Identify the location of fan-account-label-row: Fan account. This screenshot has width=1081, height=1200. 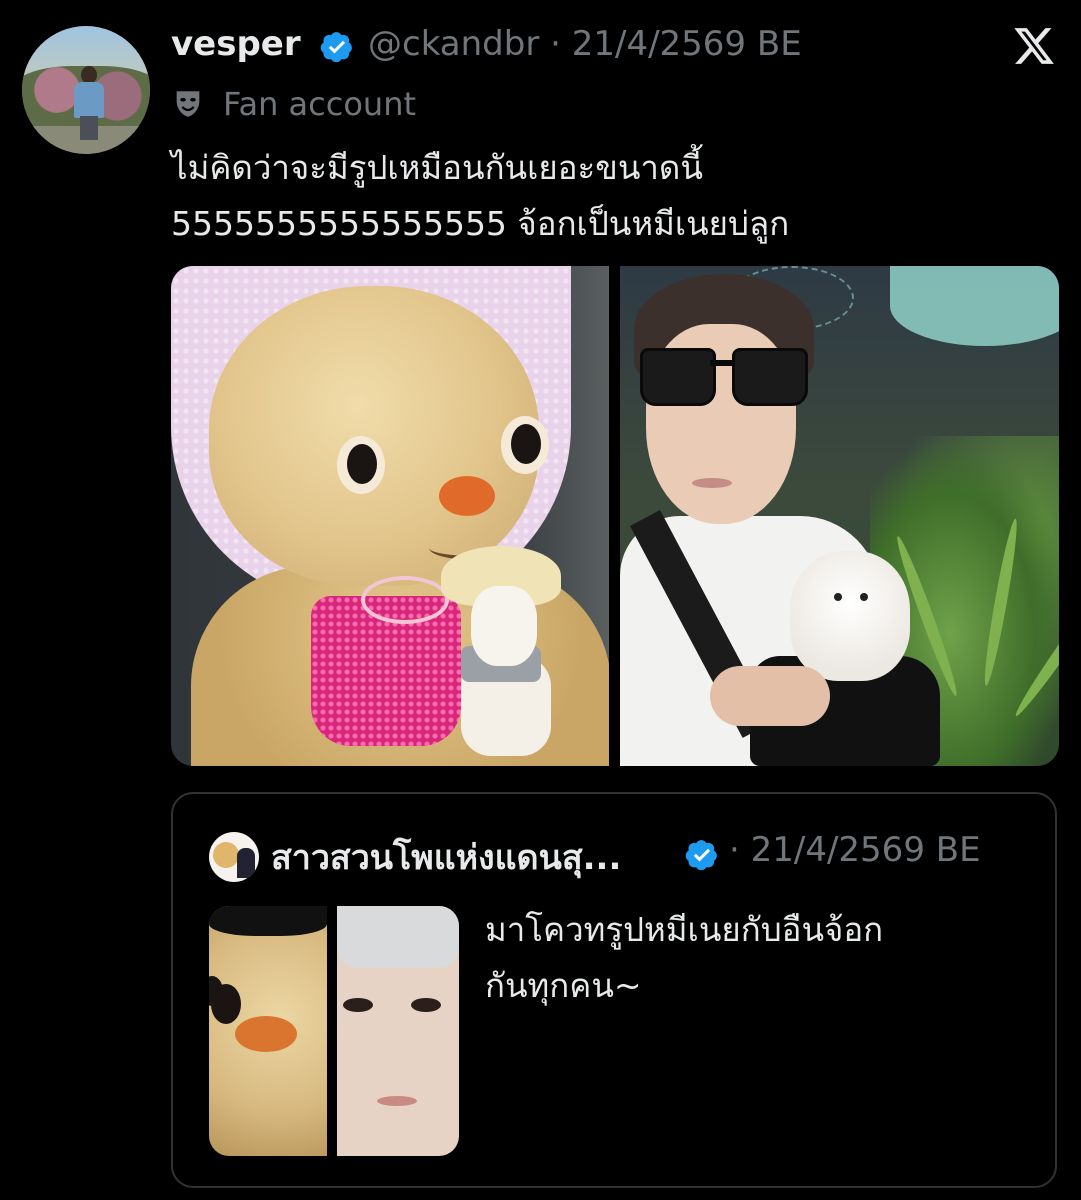
(293, 104).